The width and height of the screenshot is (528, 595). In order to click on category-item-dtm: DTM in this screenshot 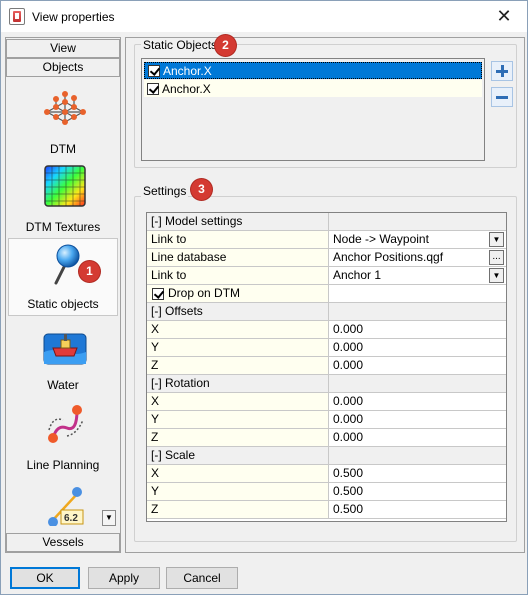, I will do `click(63, 121)`.